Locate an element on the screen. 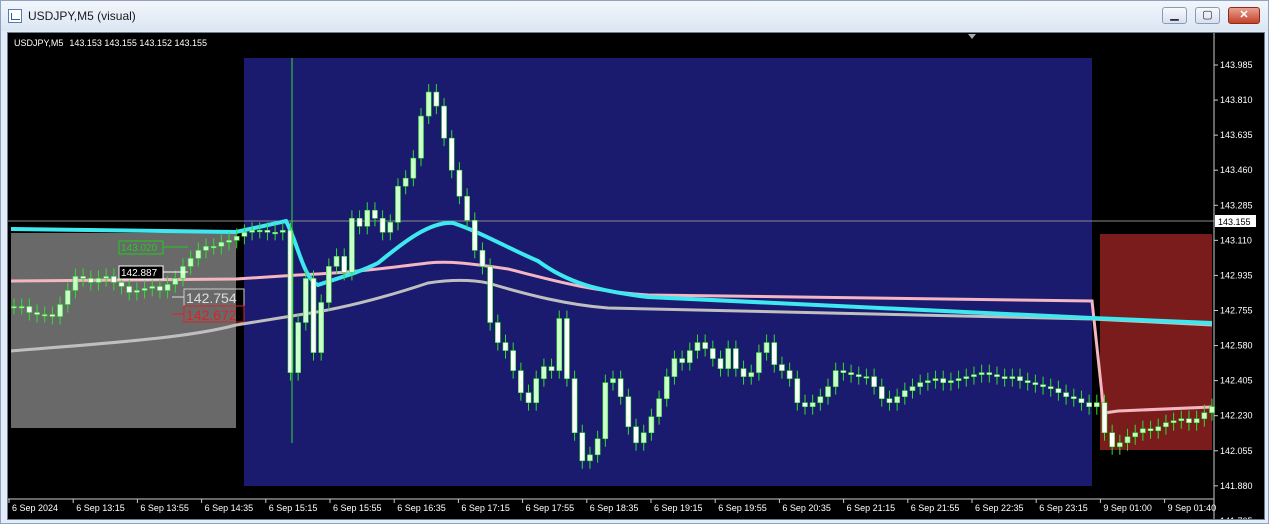 The height and width of the screenshot is (524, 1269). price-axis-label: 143.635 is located at coordinates (1236, 135).